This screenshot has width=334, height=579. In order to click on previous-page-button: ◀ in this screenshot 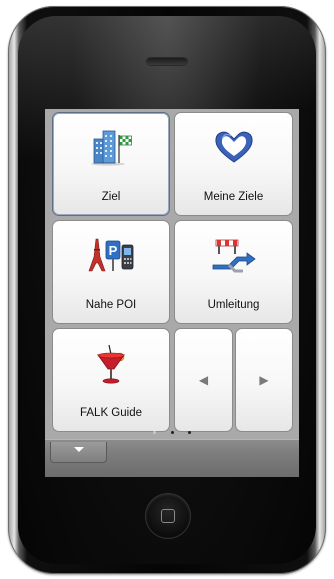, I will do `click(203, 380)`.